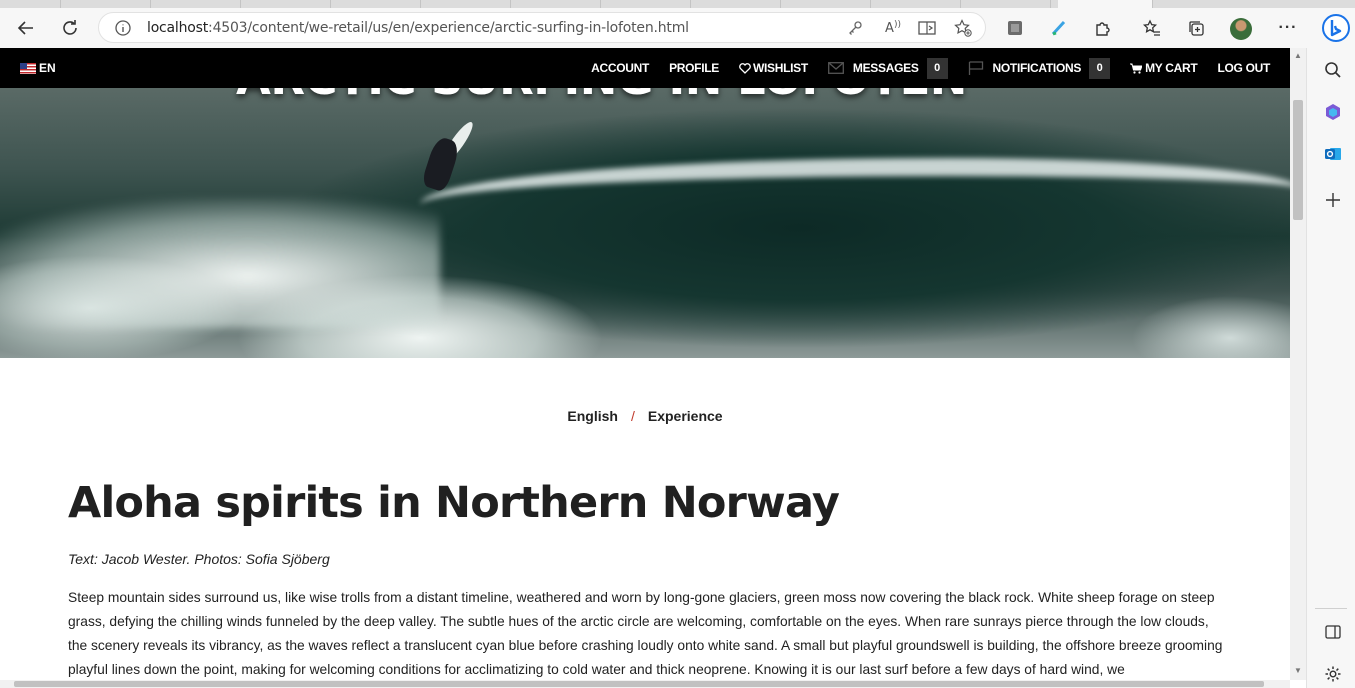 The height and width of the screenshot is (688, 1355). I want to click on pen-extension-icon, so click(1058, 28).